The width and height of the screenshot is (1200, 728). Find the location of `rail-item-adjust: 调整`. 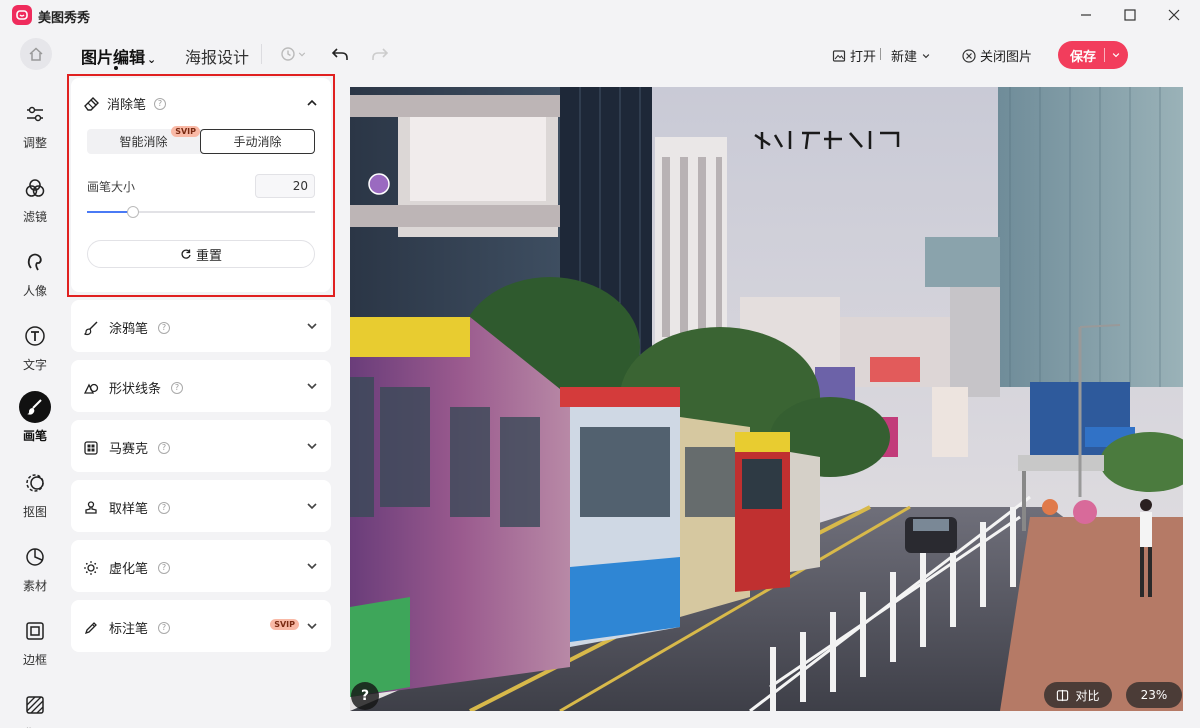

rail-item-adjust: 调整 is located at coordinates (35, 124).